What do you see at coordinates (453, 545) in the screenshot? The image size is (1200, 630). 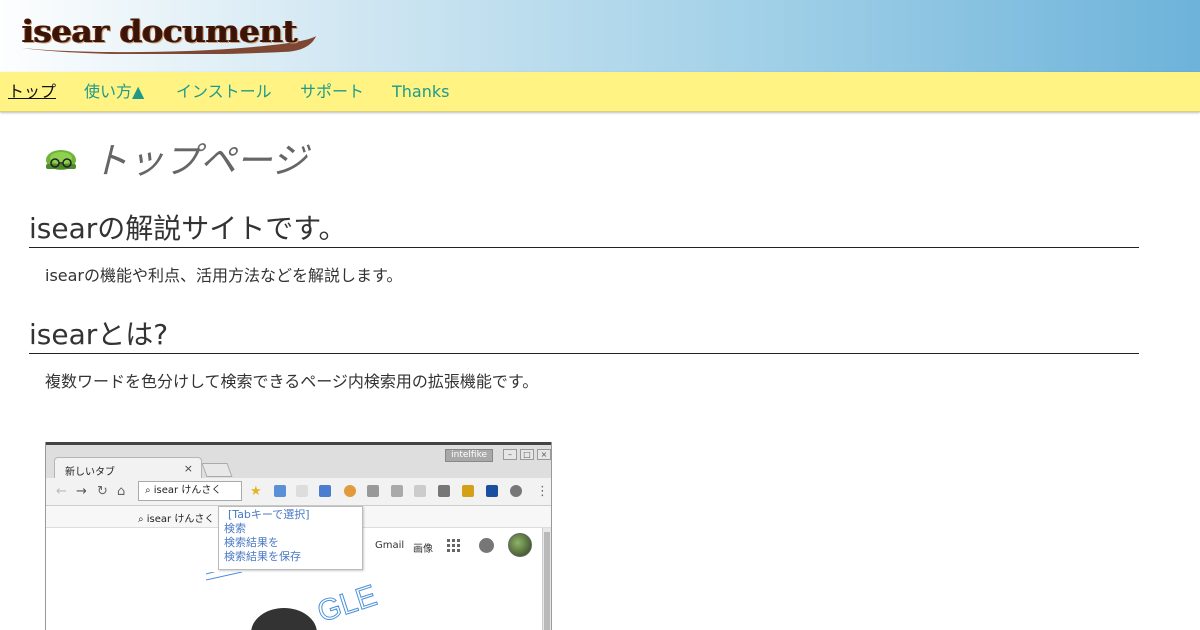 I see `apps-grid-icon` at bounding box center [453, 545].